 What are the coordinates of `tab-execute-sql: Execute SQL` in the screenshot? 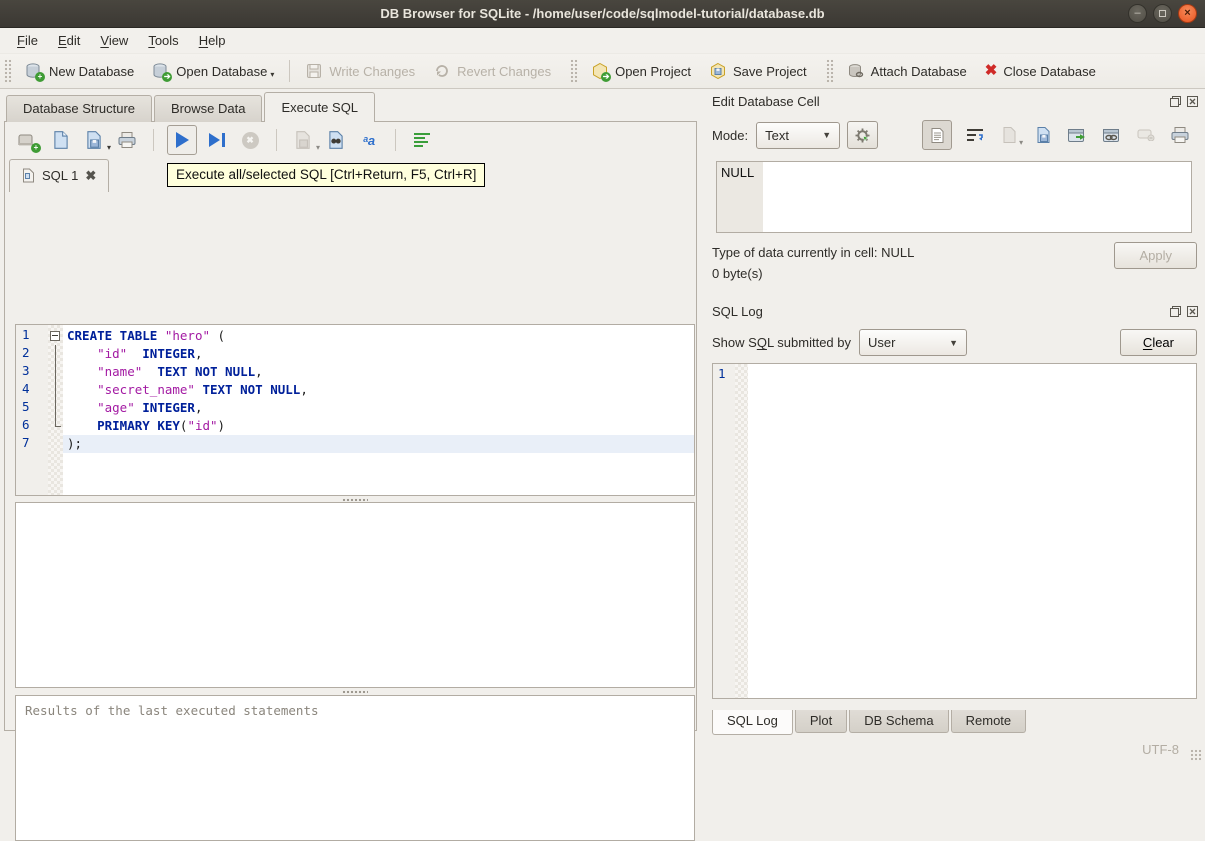 It's located at (320, 107).